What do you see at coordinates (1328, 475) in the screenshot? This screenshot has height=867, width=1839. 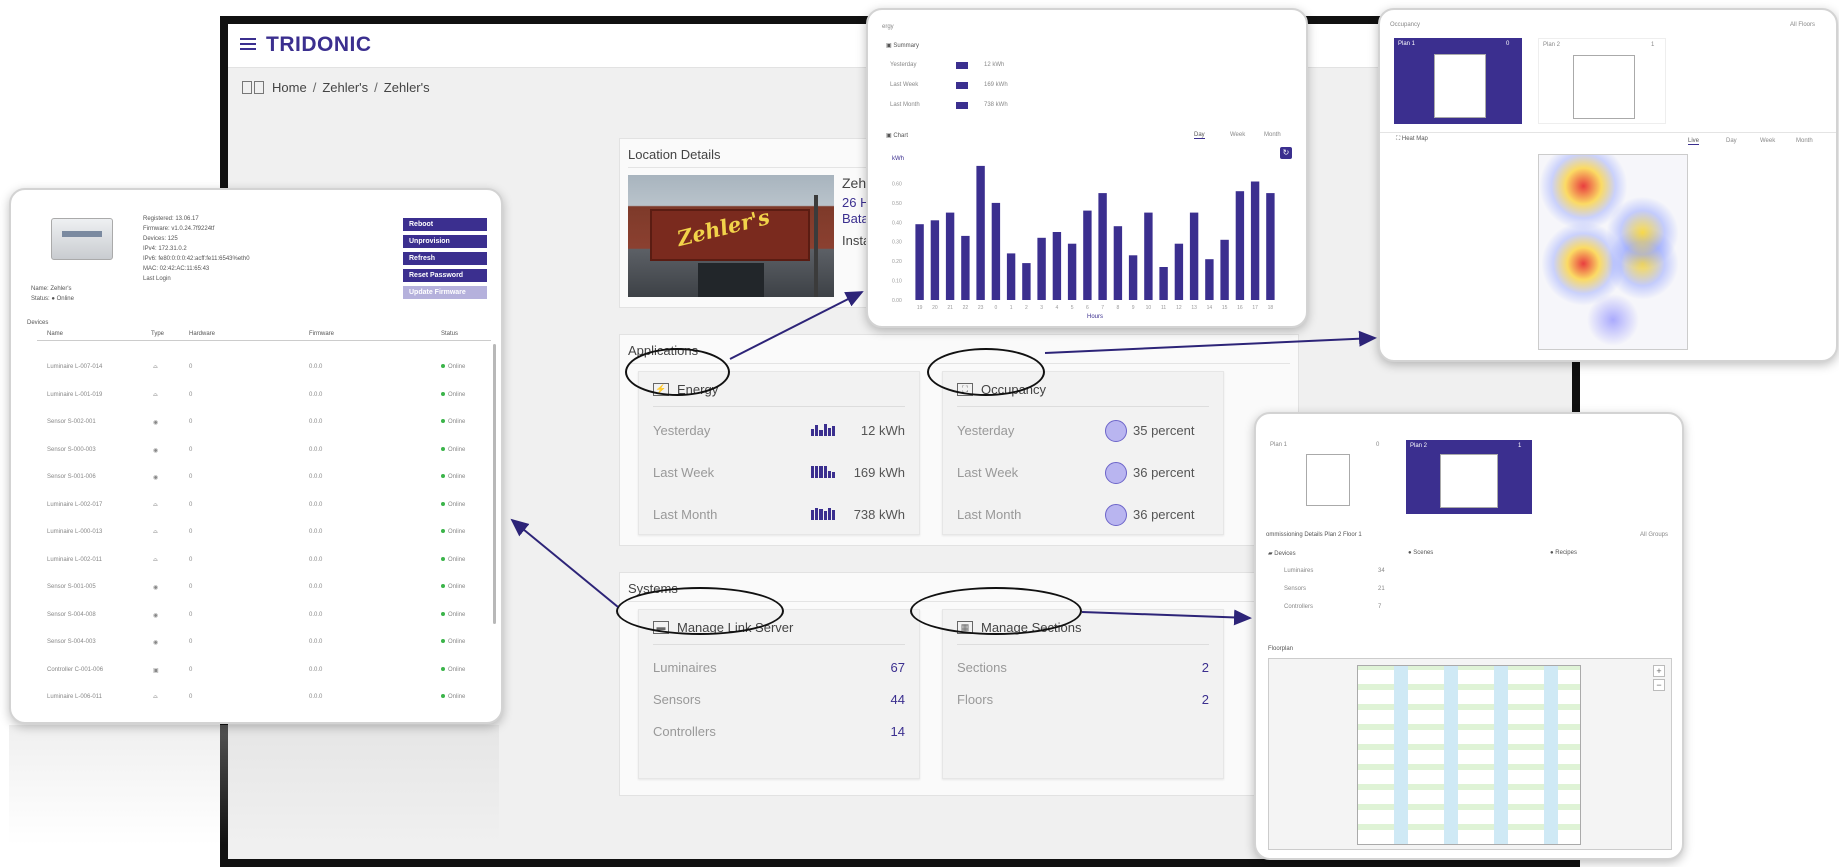 I see `sections-plan-1-thumbnail: Plan 1 0` at bounding box center [1328, 475].